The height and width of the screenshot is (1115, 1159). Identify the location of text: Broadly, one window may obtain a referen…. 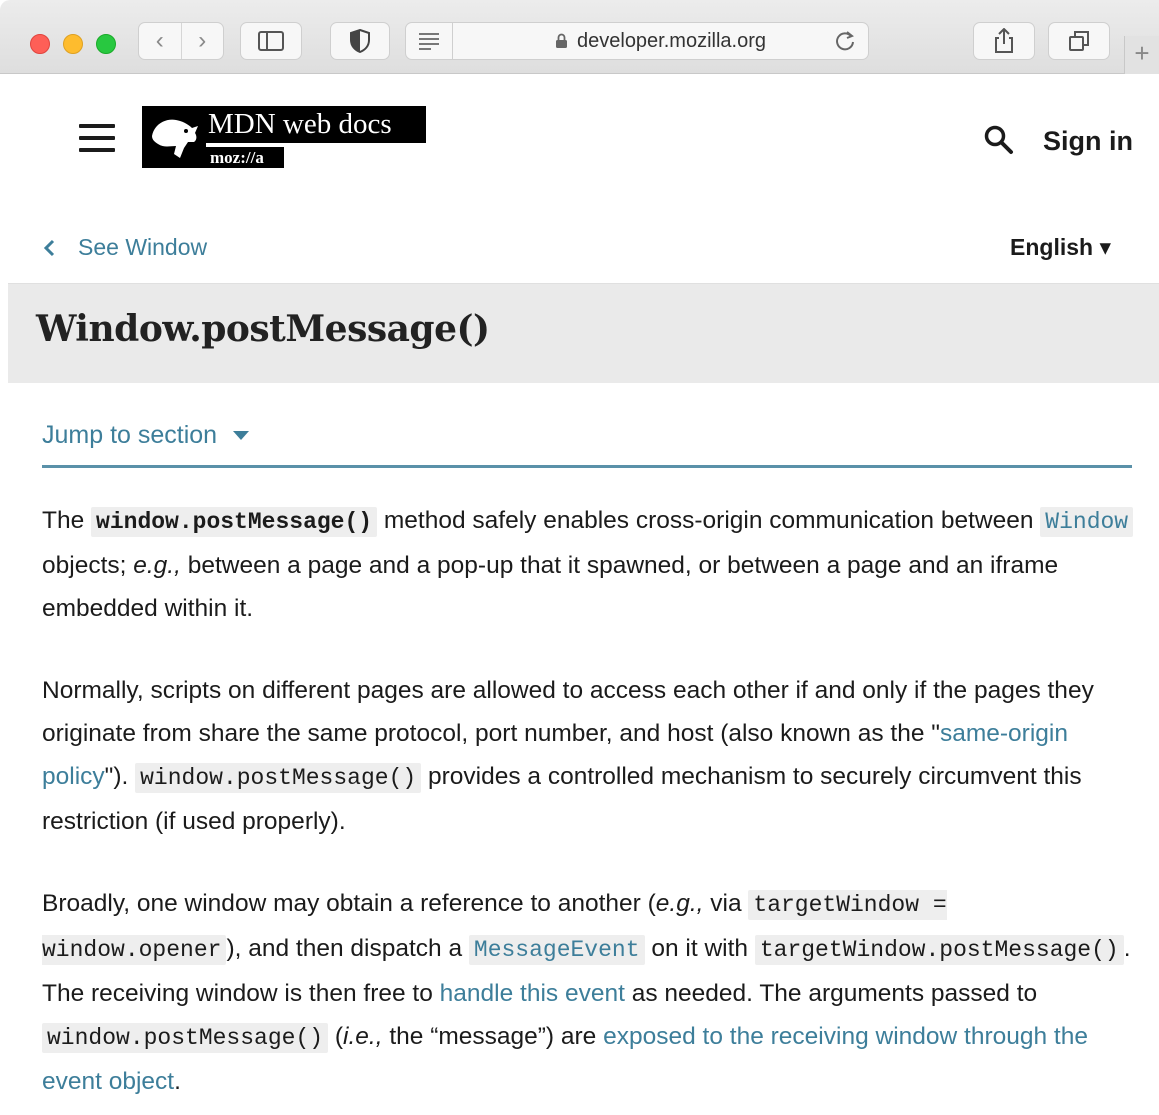
(349, 903).